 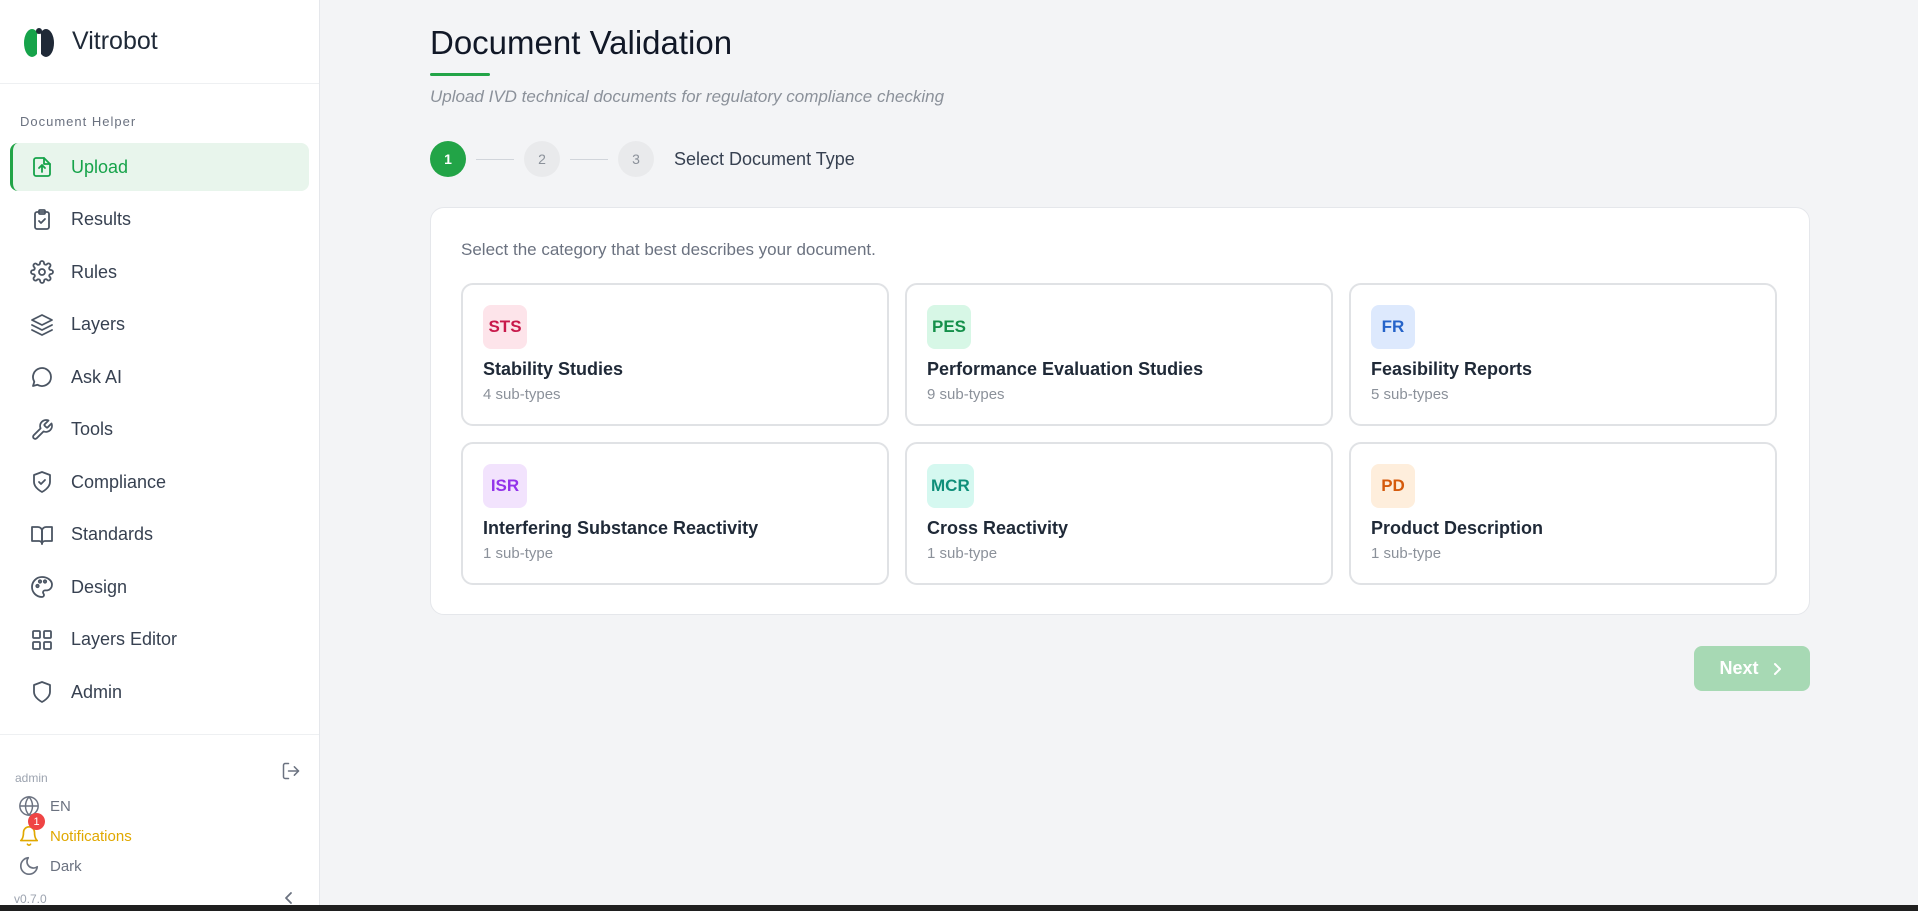 What do you see at coordinates (42, 430) in the screenshot?
I see `wrench-icon` at bounding box center [42, 430].